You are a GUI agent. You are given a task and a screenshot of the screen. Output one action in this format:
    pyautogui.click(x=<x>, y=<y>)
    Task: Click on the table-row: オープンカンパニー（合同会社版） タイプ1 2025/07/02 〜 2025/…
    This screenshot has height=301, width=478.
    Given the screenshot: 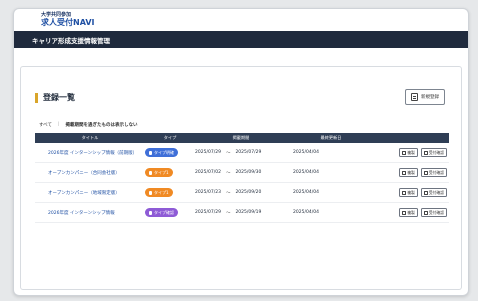 What is the action you would take?
    pyautogui.click(x=242, y=173)
    